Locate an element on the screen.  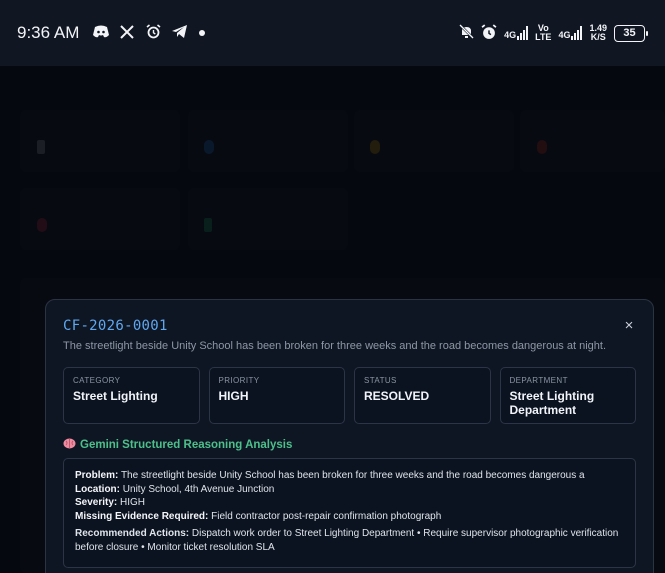
location-text: Unity School, 4th Avenue Junction is located at coordinates (198, 489).